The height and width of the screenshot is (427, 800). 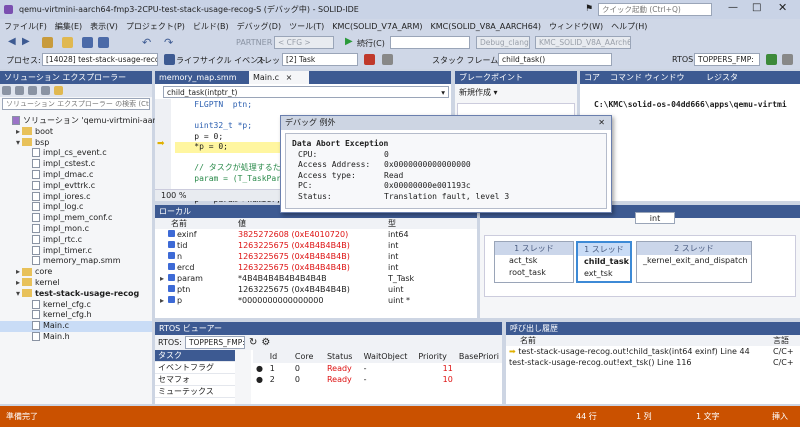 I want to click on platform-dropdown: KMC_SOLID_V8A_AArch64, so click(x=583, y=42).